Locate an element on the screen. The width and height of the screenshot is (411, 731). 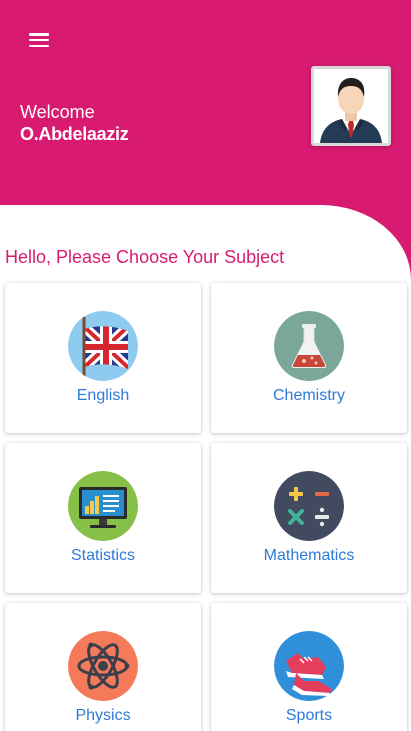
subject-label: Physics is located at coordinates (103, 715).